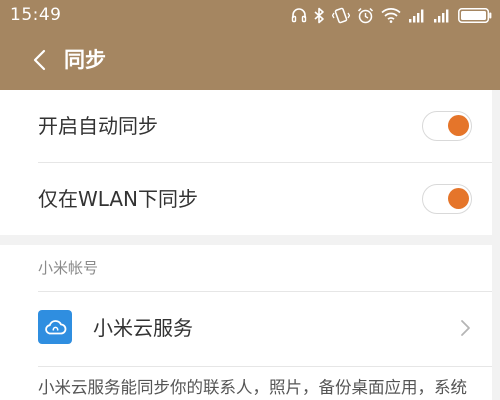 The image size is (500, 400). I want to click on bluetooth-icon, so click(319, 15).